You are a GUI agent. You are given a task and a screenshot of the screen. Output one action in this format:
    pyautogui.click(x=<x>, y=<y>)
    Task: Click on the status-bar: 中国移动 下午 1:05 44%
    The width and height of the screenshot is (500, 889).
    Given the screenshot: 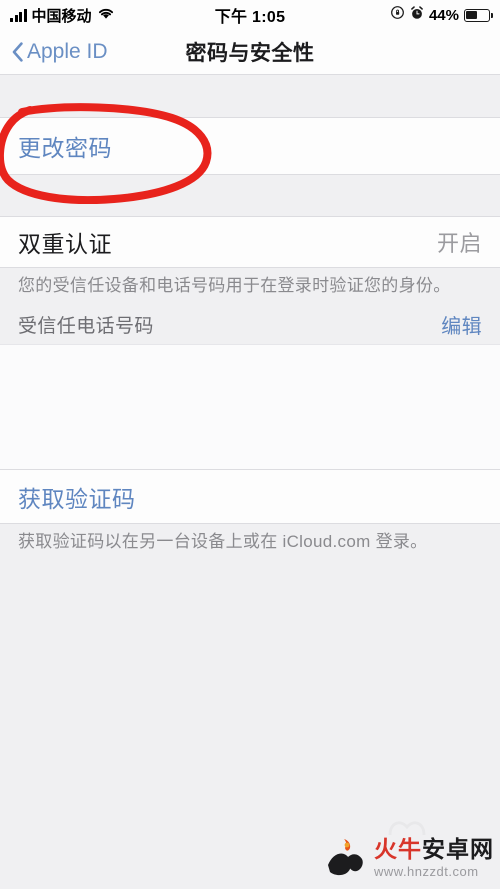 What is the action you would take?
    pyautogui.click(x=250, y=15)
    